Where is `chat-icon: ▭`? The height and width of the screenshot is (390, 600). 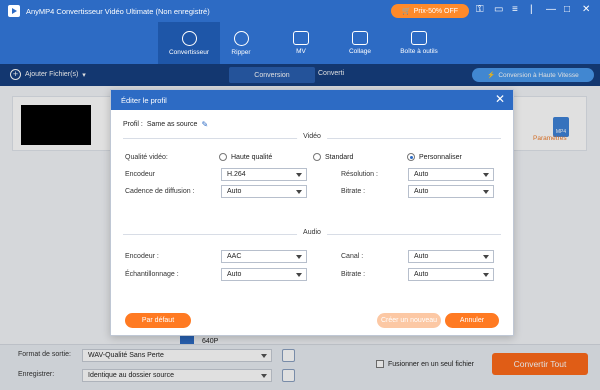 chat-icon: ▭ is located at coordinates (498, 10).